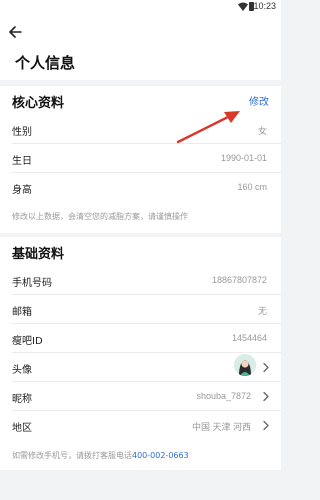 The width and height of the screenshot is (320, 500). What do you see at coordinates (140, 485) in the screenshot?
I see `page-bottom` at bounding box center [140, 485].